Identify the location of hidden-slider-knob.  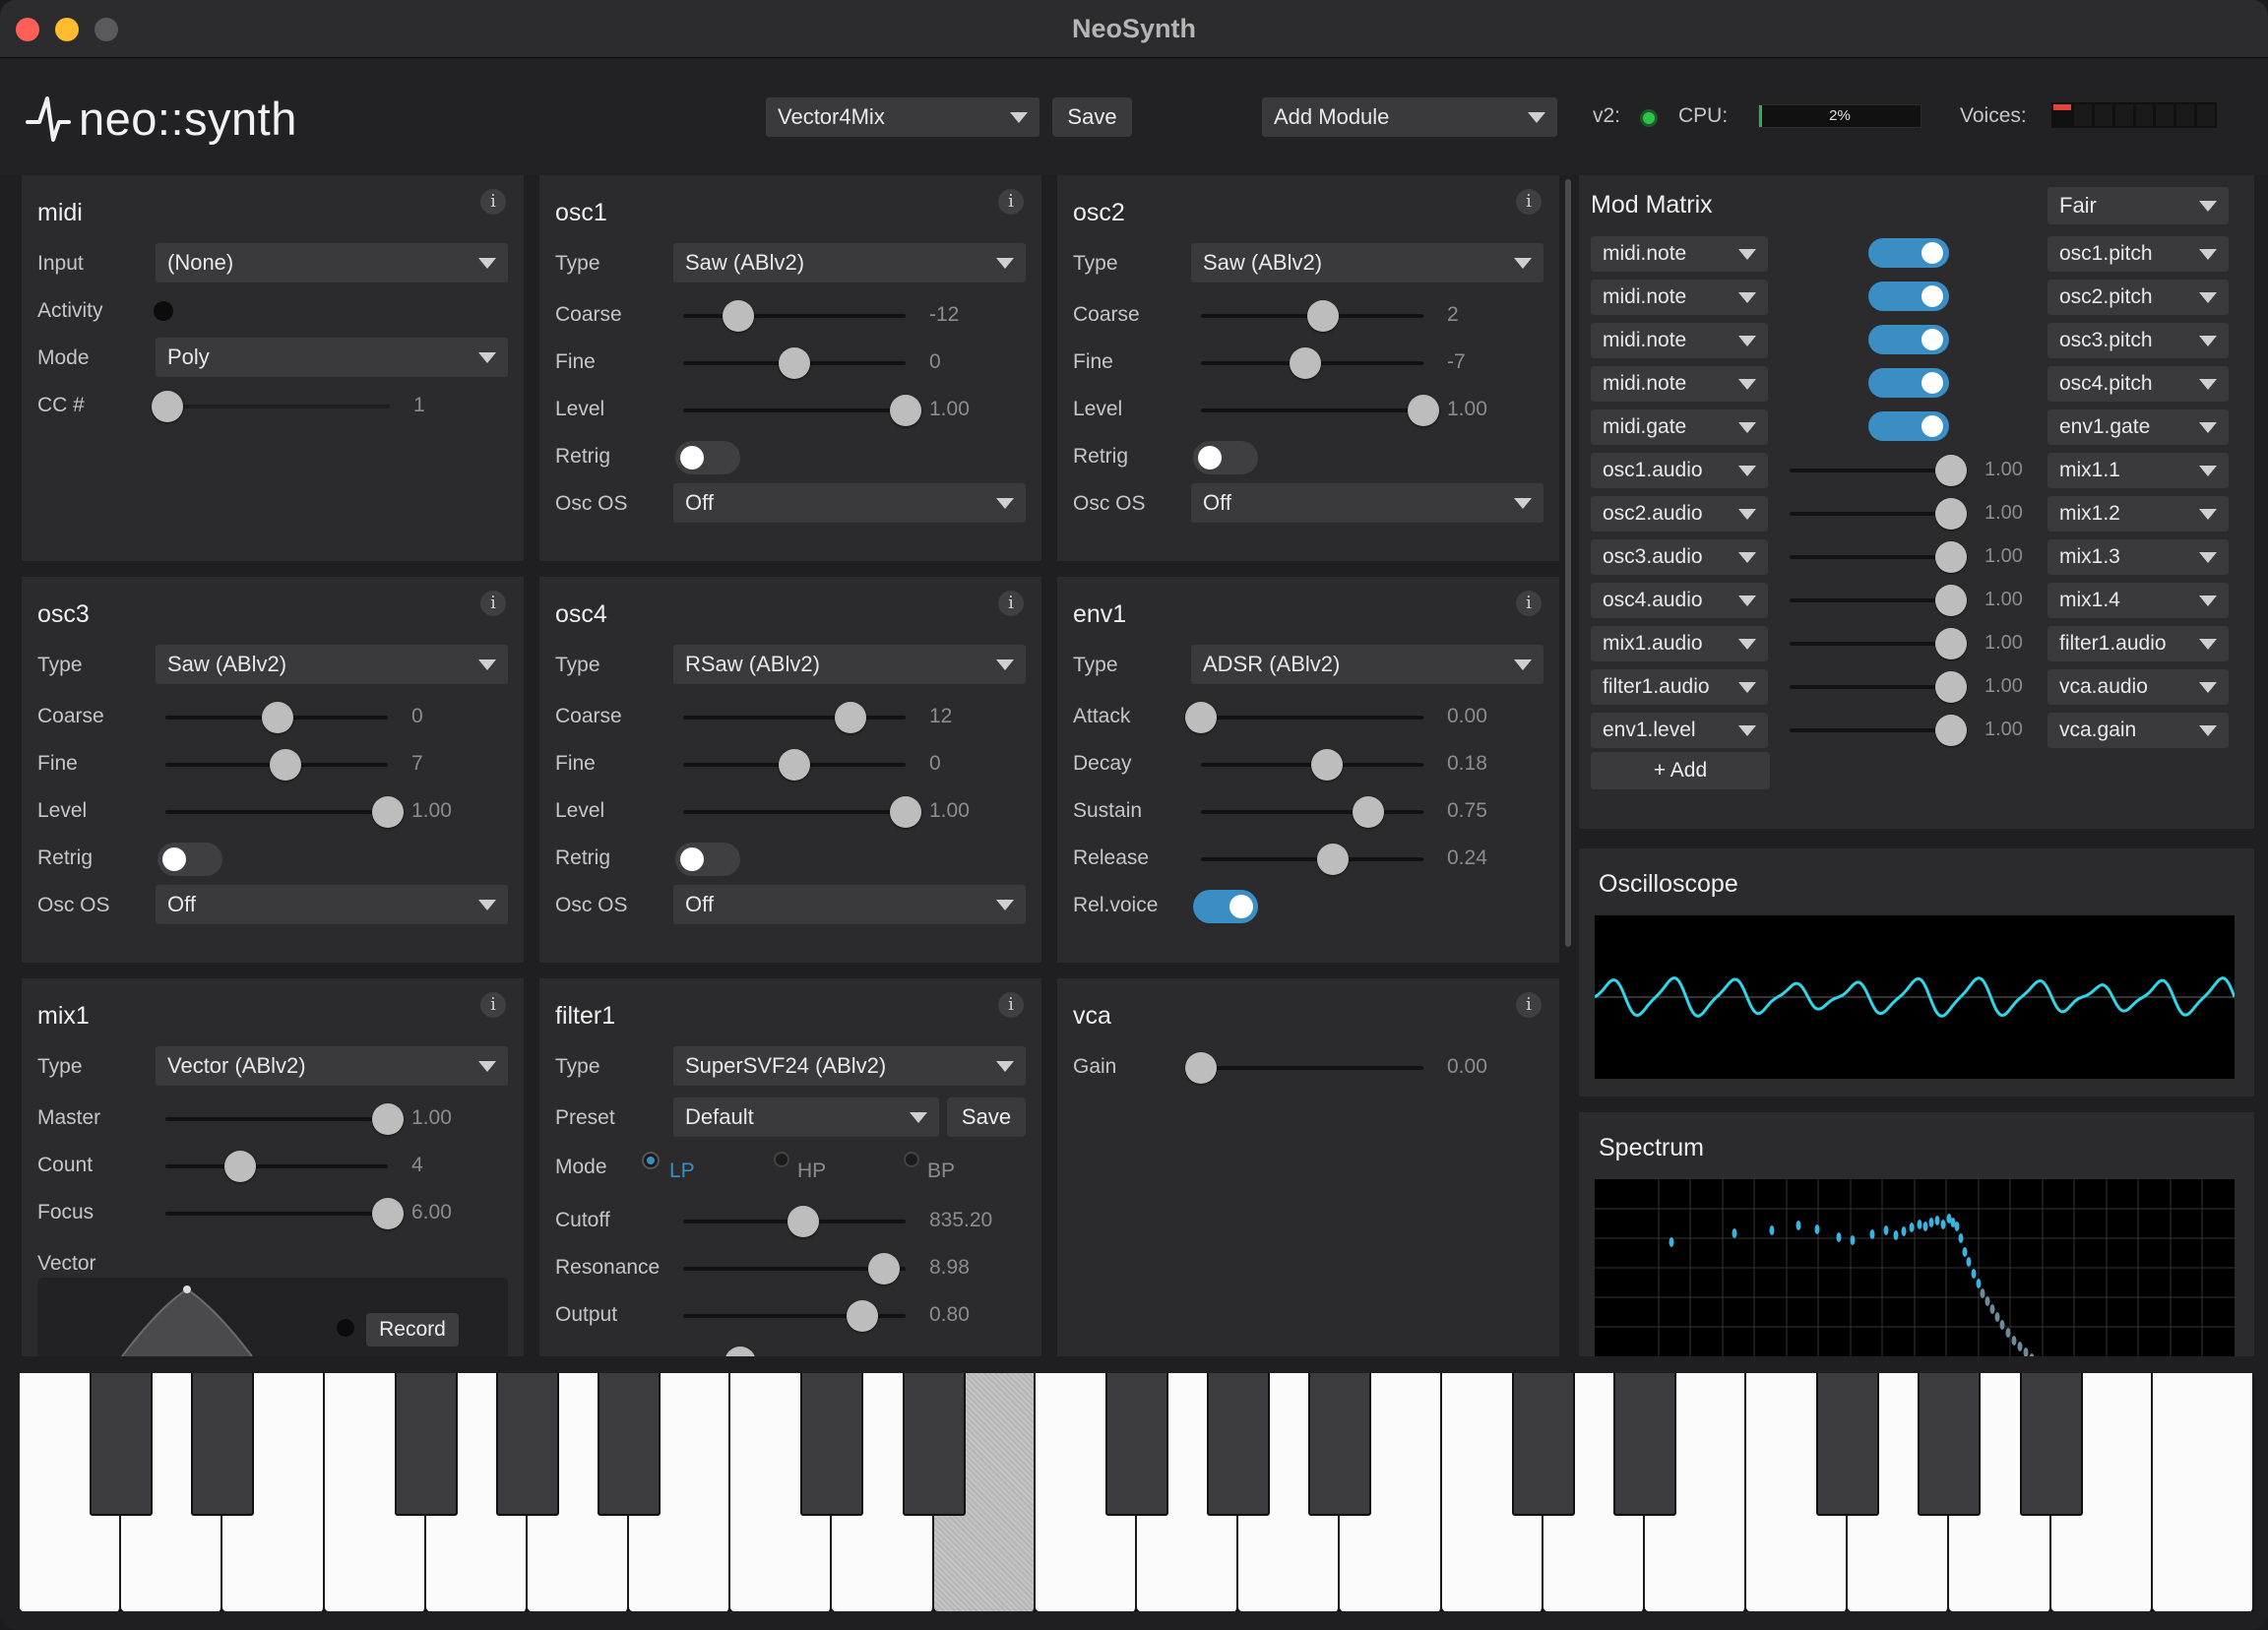
(740, 1351).